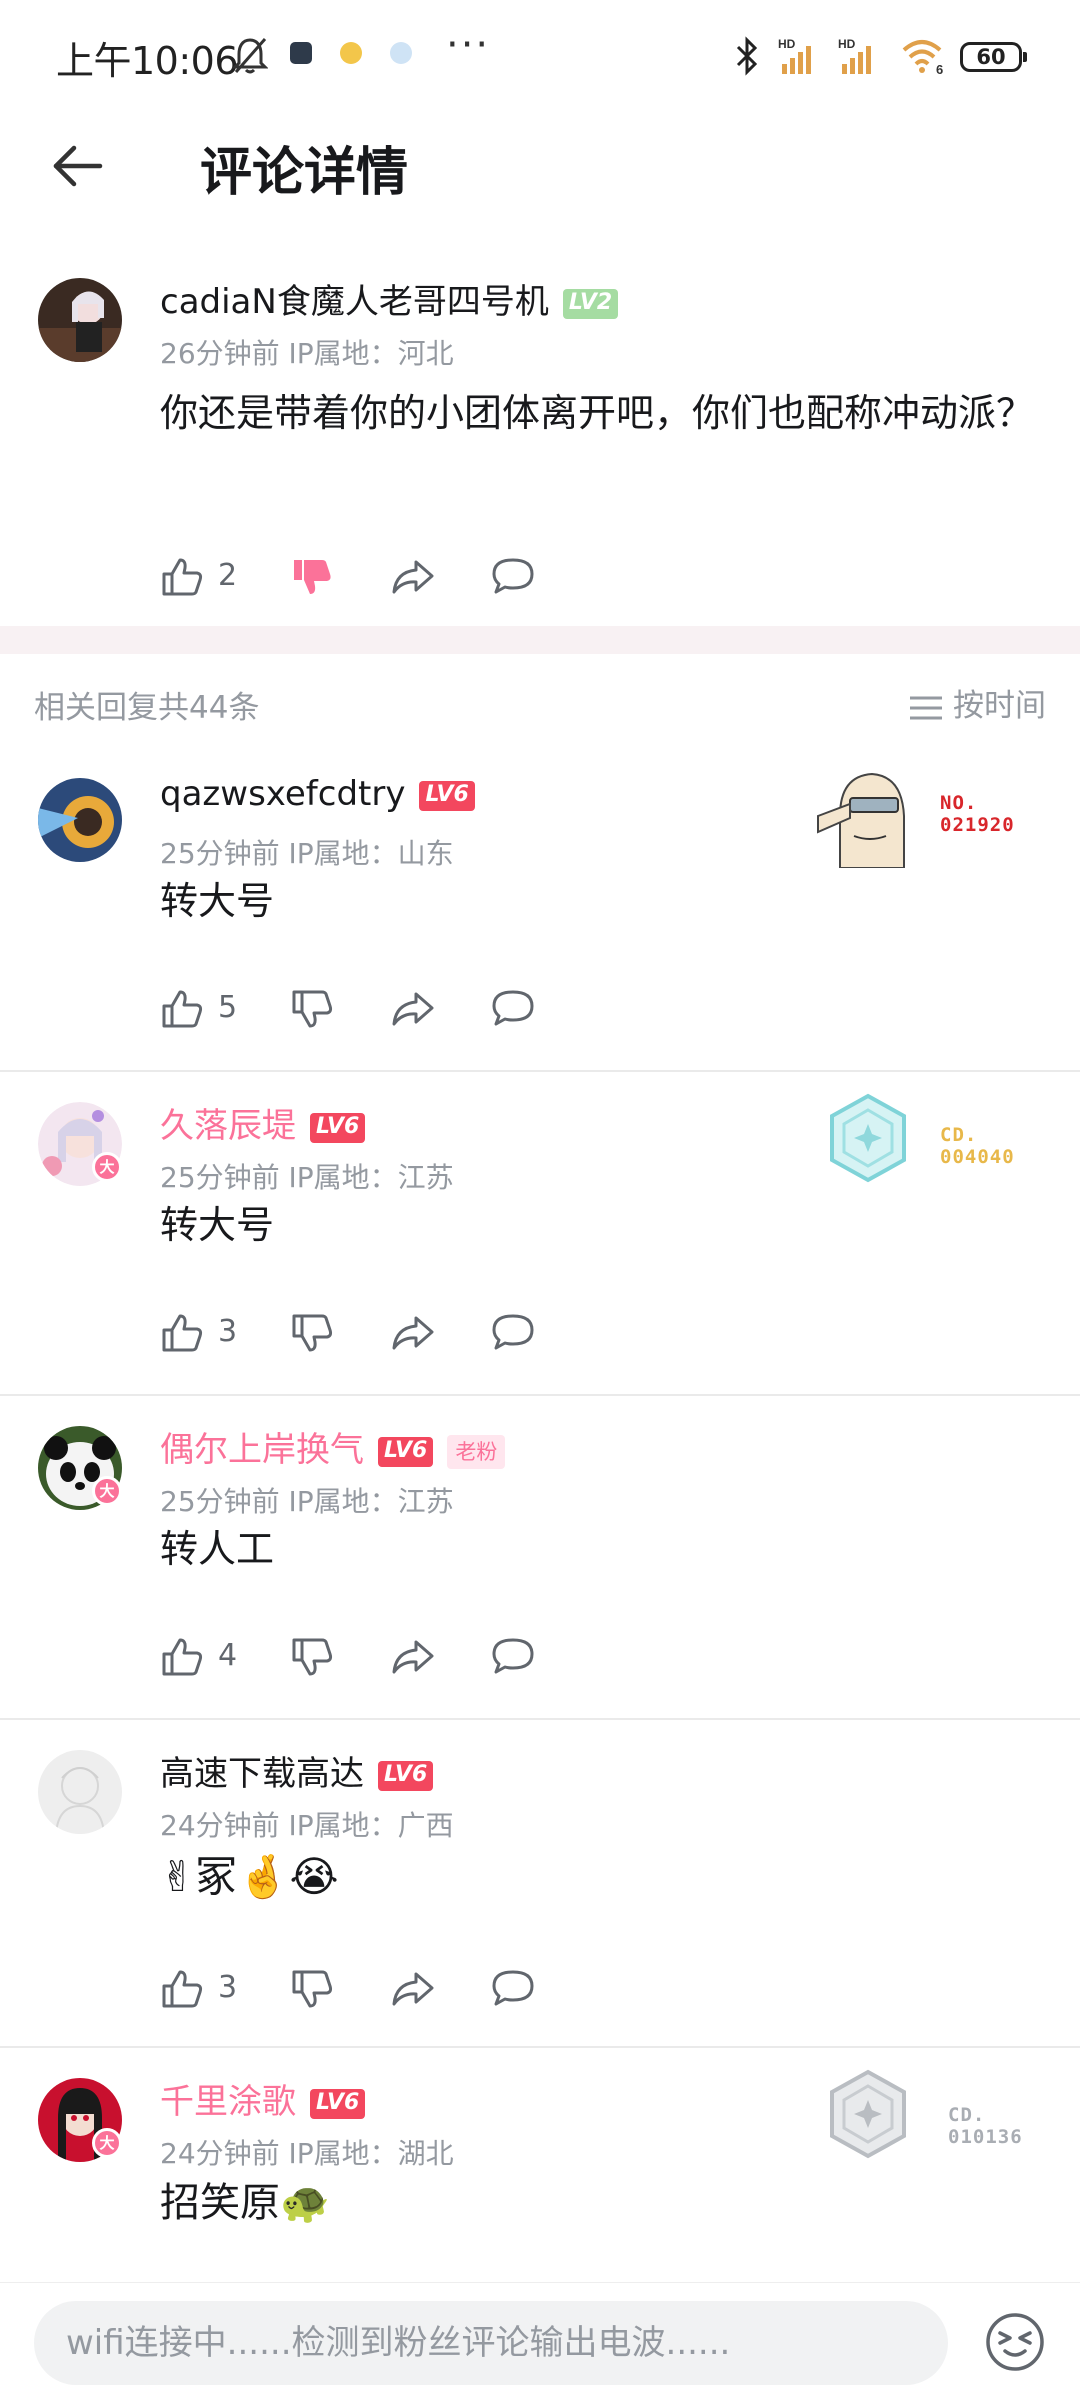 The image size is (1080, 2400). What do you see at coordinates (312, 577) in the screenshot?
I see `dislike-icon-active` at bounding box center [312, 577].